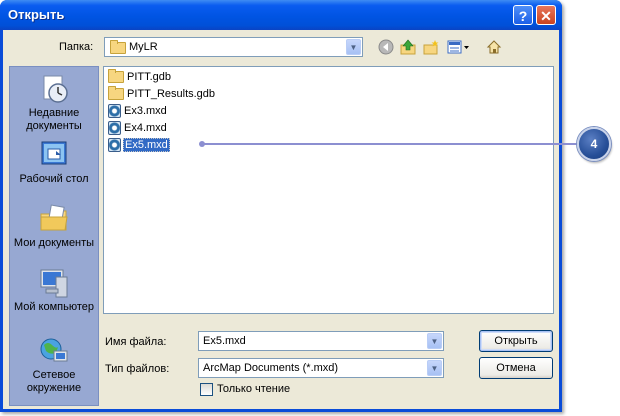 This screenshot has width=620, height=416. Describe the element at coordinates (143, 47) in the screenshot. I see `lookin-value: MyLR` at that location.